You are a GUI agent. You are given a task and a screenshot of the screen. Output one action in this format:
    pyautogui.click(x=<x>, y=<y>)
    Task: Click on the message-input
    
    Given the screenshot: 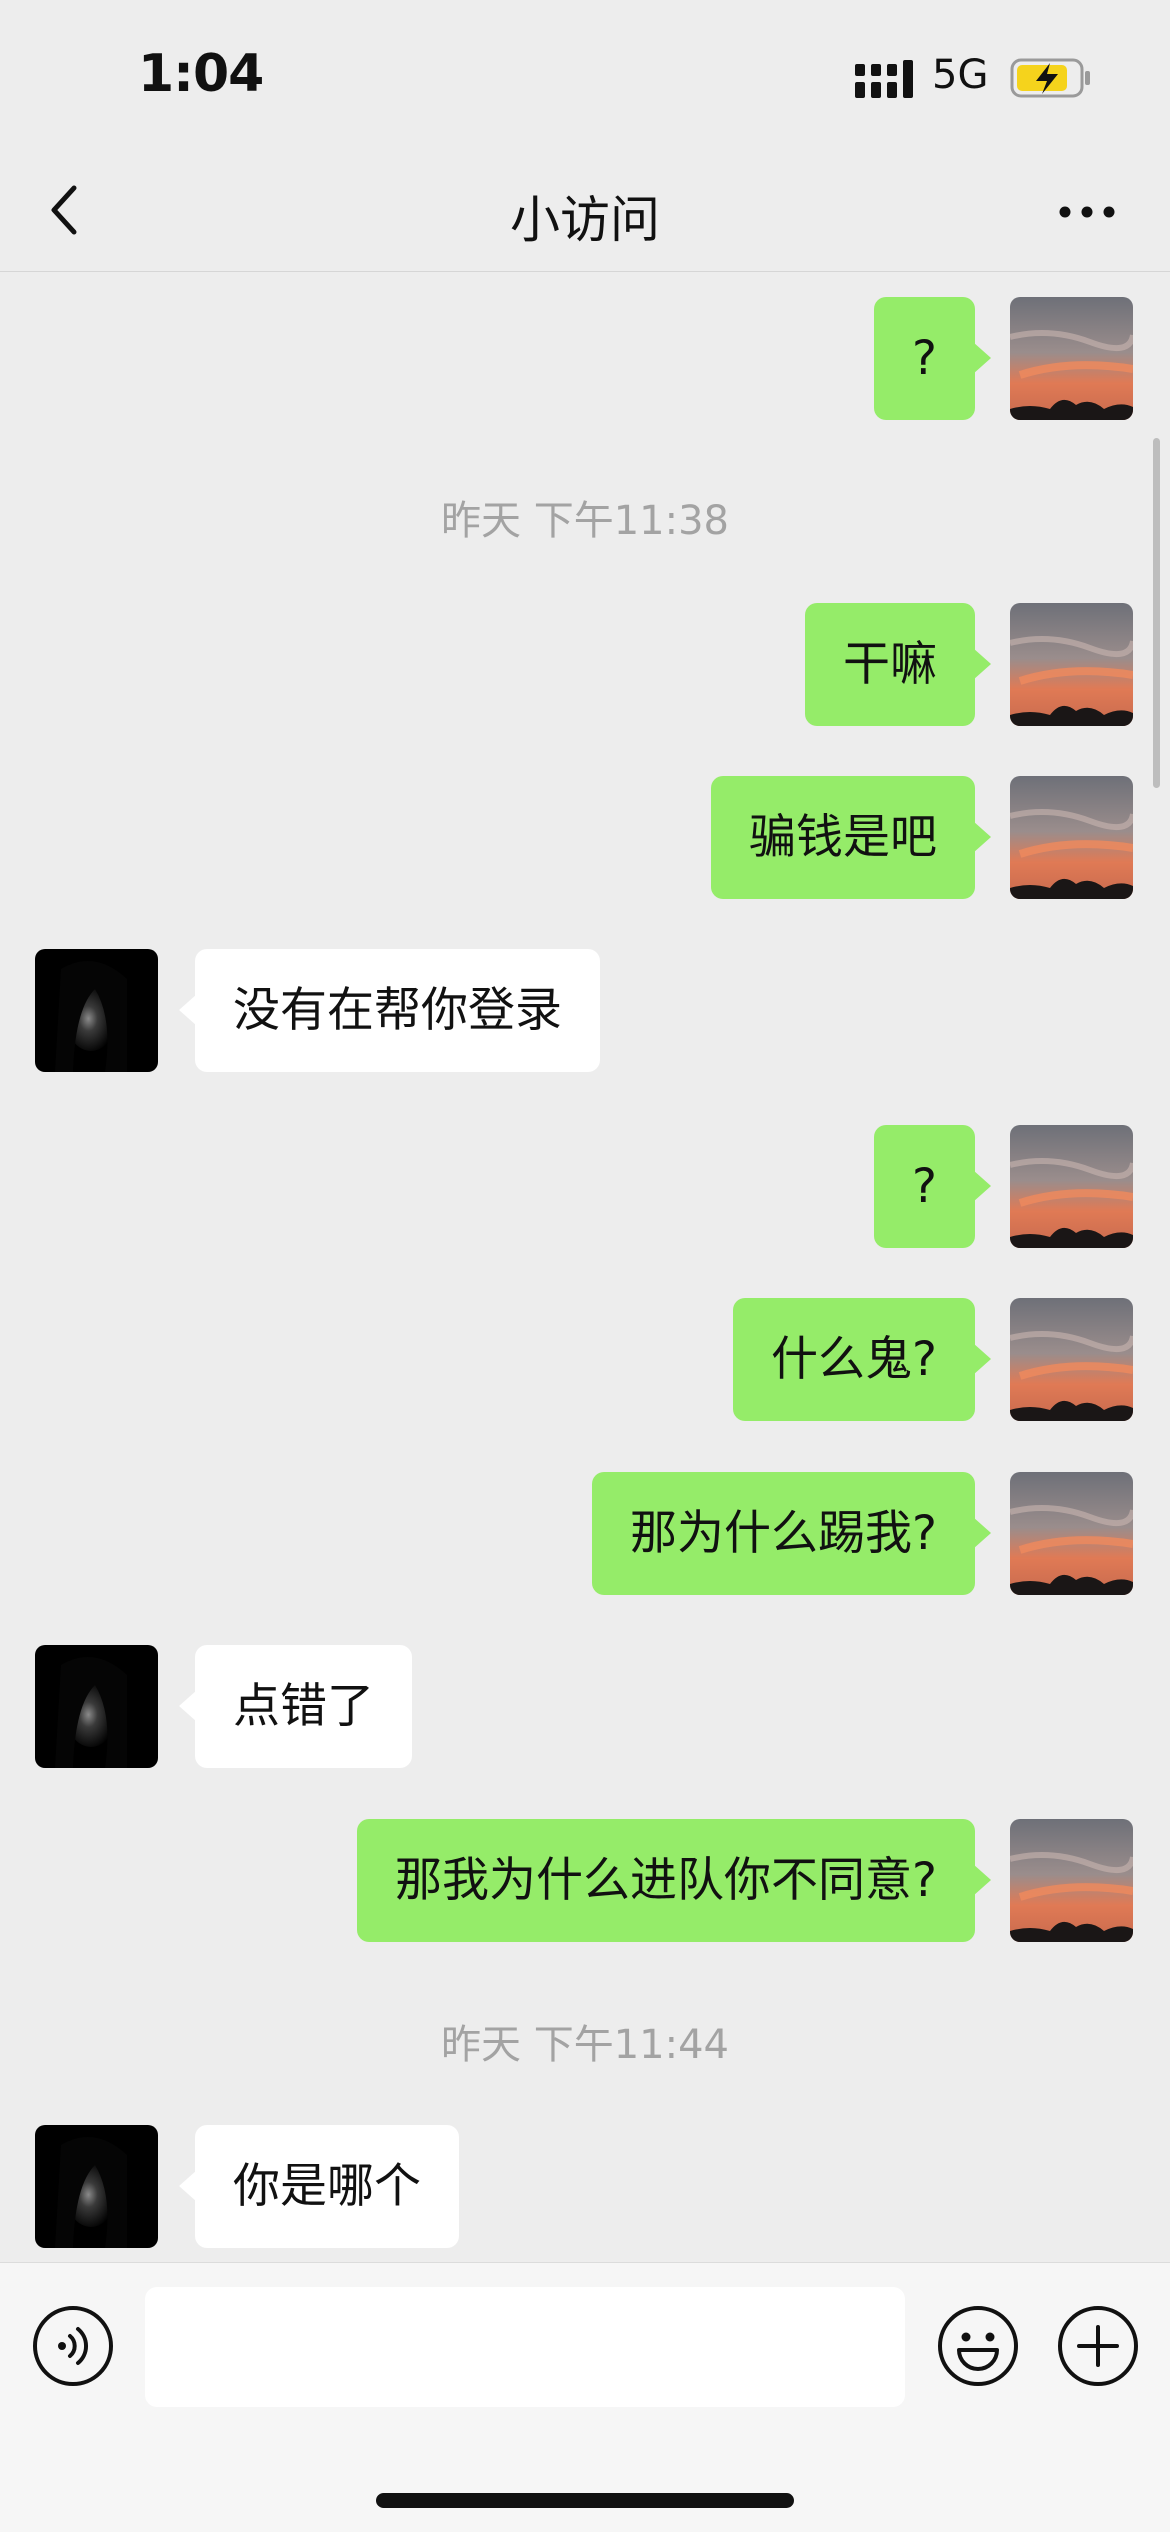 What is the action you would take?
    pyautogui.click(x=525, y=2347)
    